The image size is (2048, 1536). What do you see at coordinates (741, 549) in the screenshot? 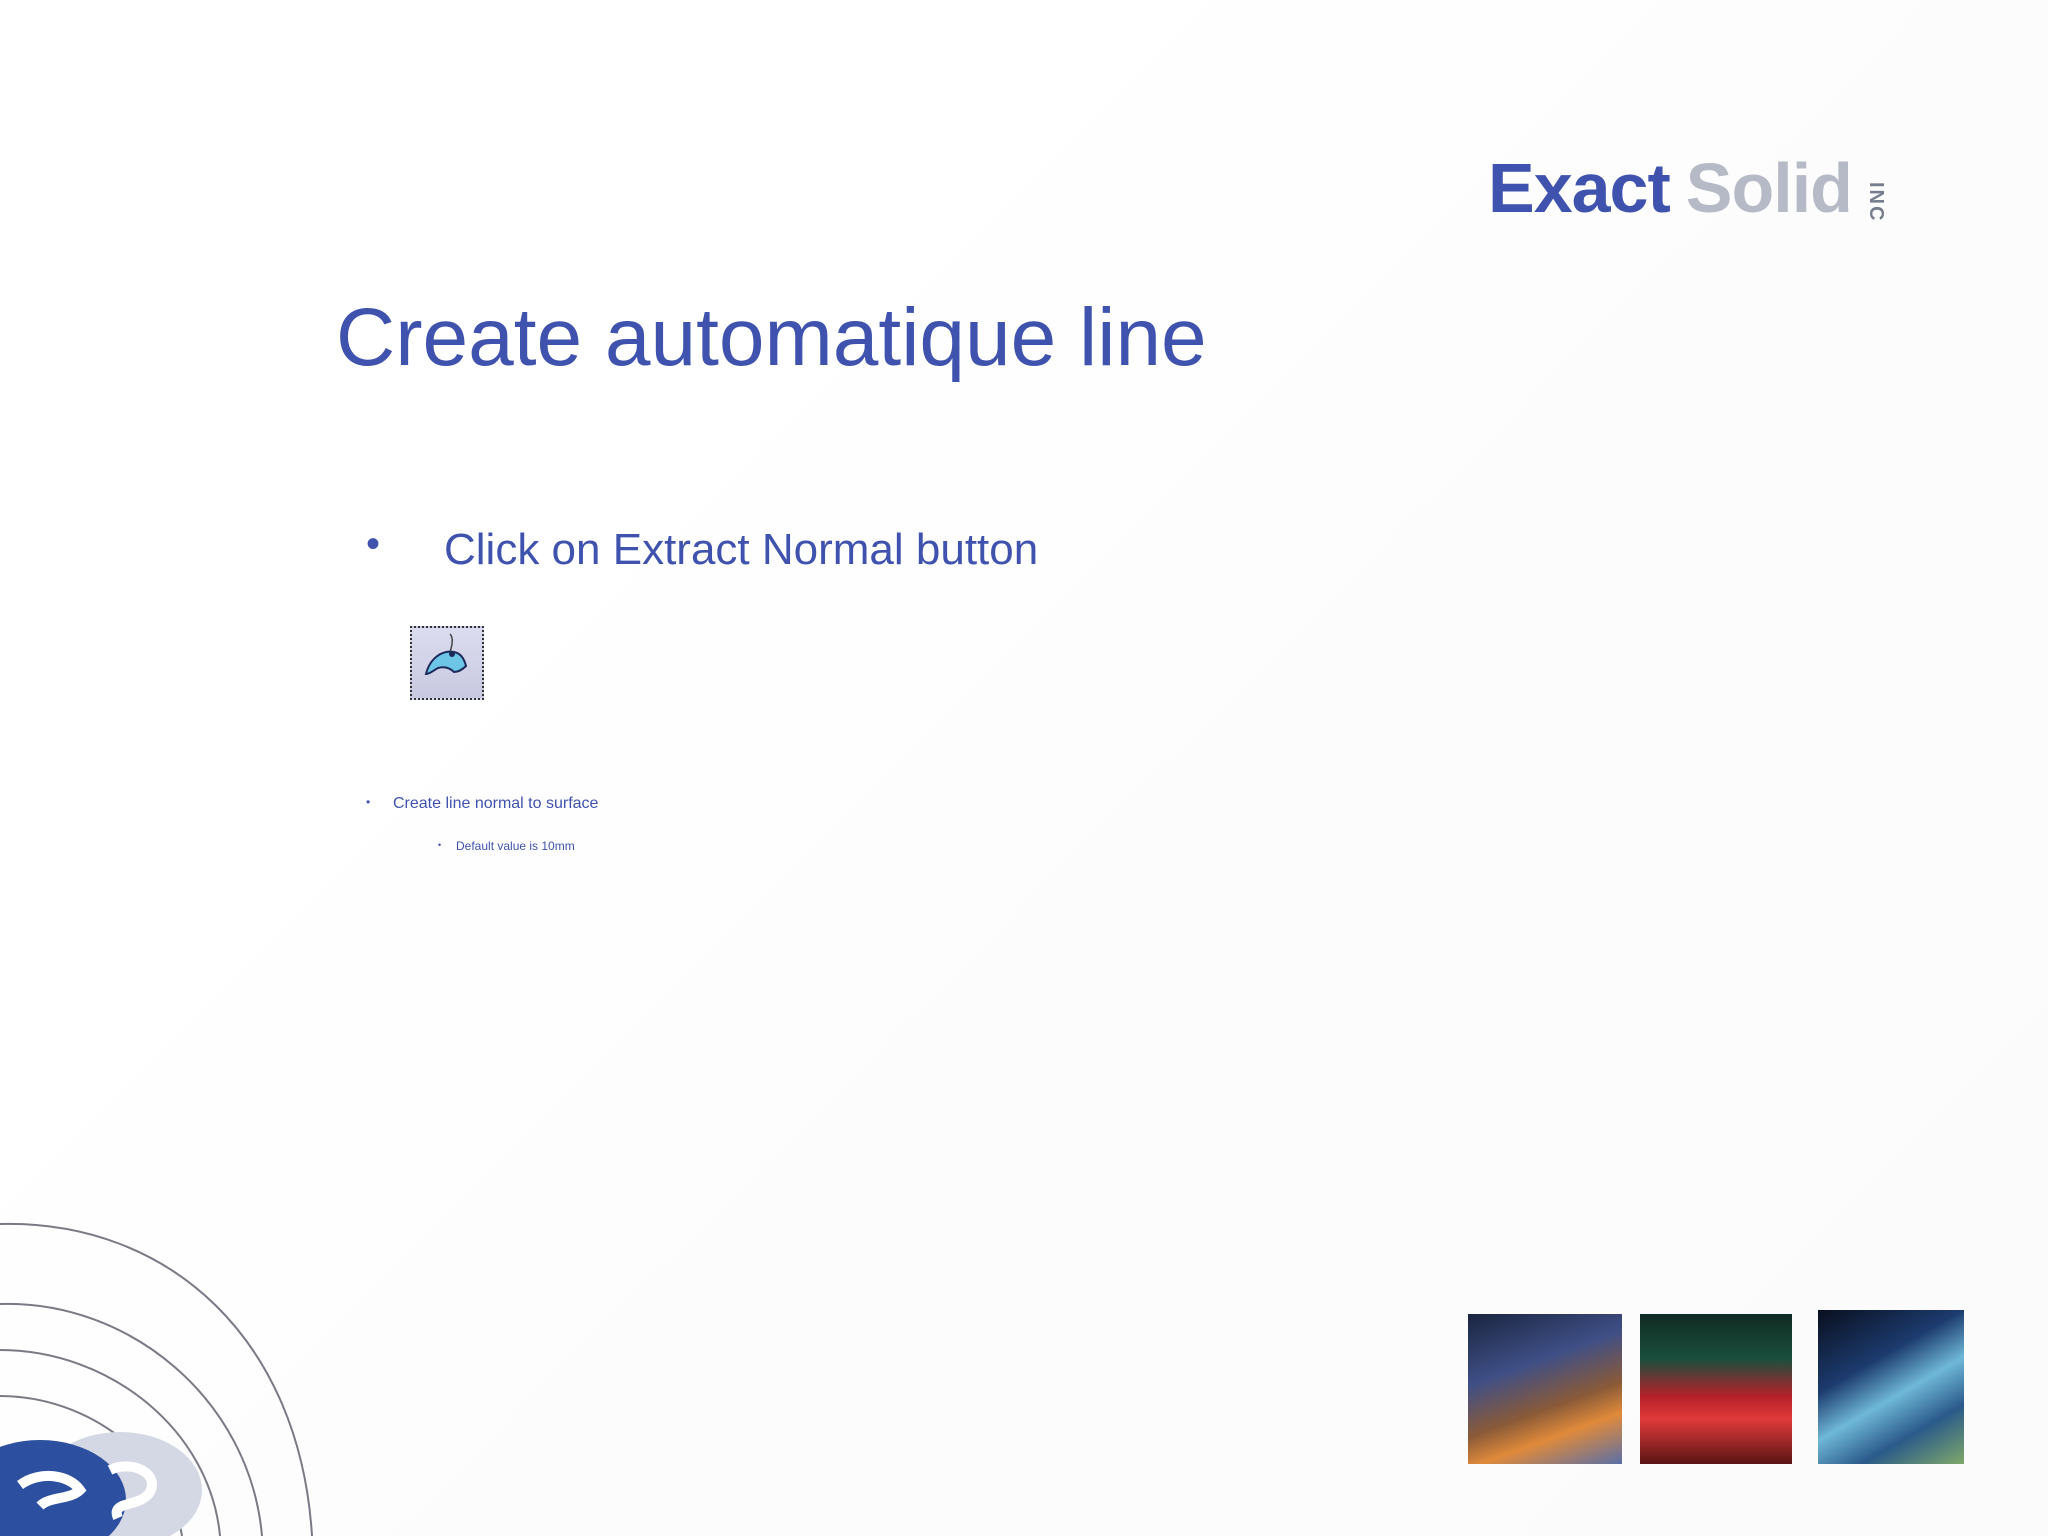
I see `bullet-text: Click on Extract Normal button` at bounding box center [741, 549].